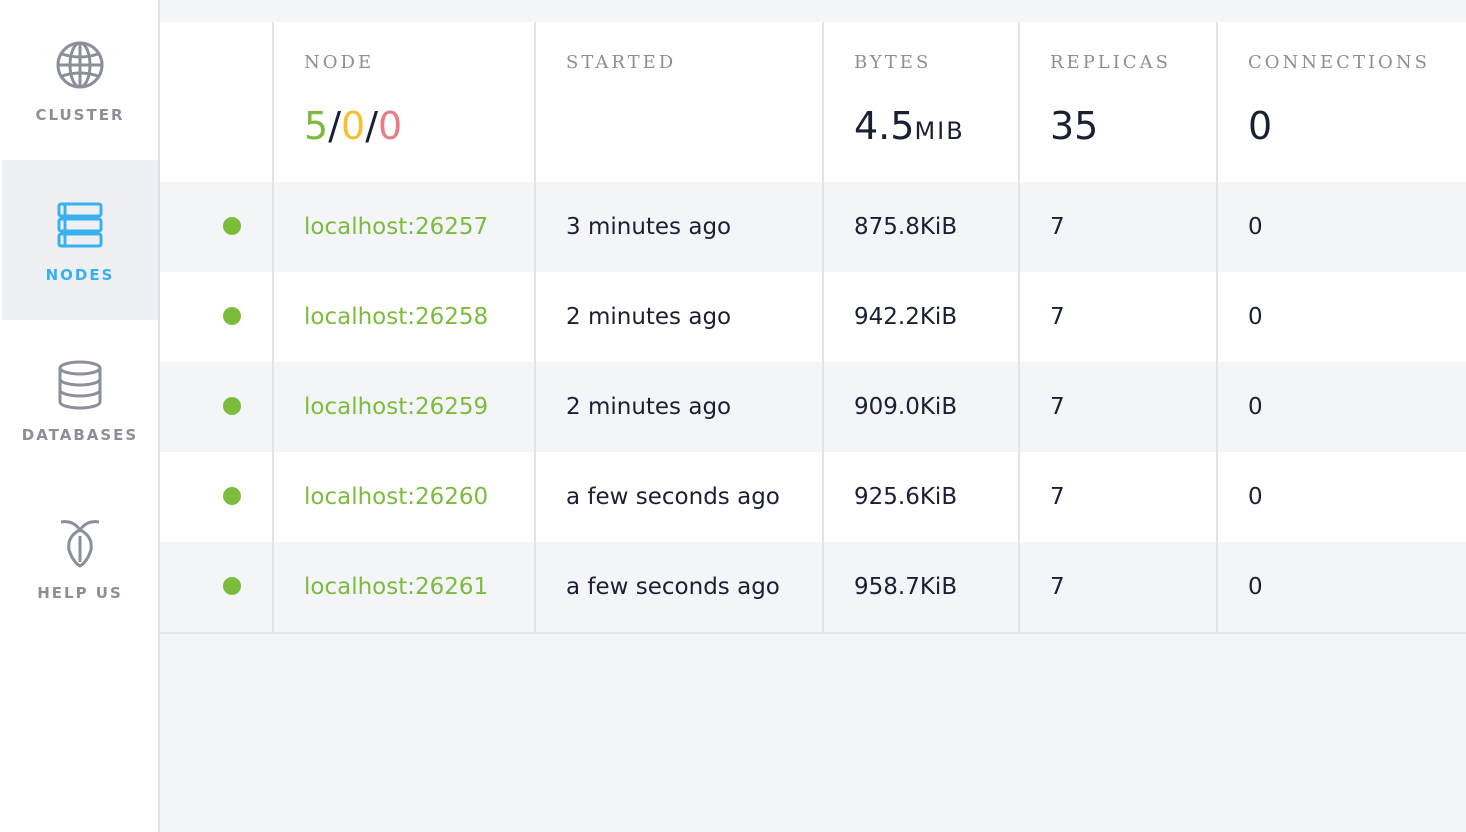 The height and width of the screenshot is (832, 1466). Describe the element at coordinates (906, 587) in the screenshot. I see `bytes-cell: 958.7KiB` at that location.